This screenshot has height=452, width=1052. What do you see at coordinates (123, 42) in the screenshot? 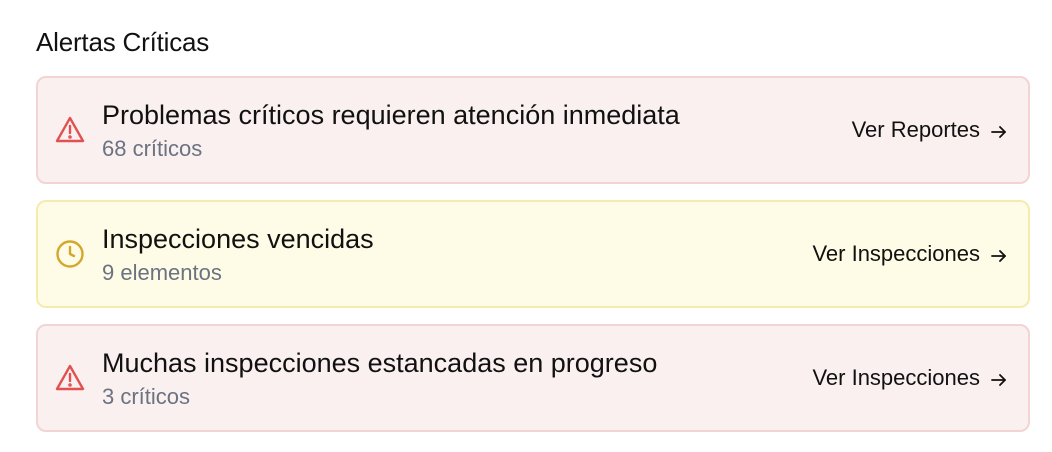
I see `section-title: Alertas Críticas` at bounding box center [123, 42].